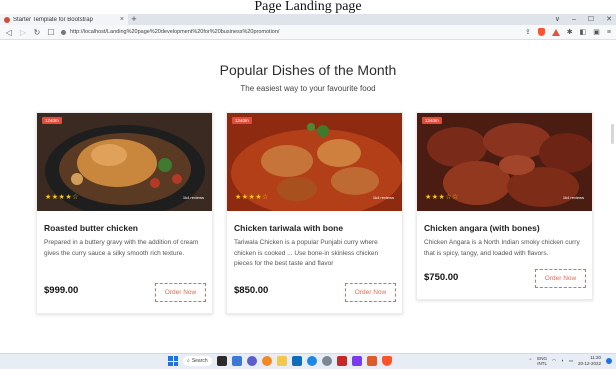  I want to click on section-title: Popular Dishes of the Month, so click(308, 70).